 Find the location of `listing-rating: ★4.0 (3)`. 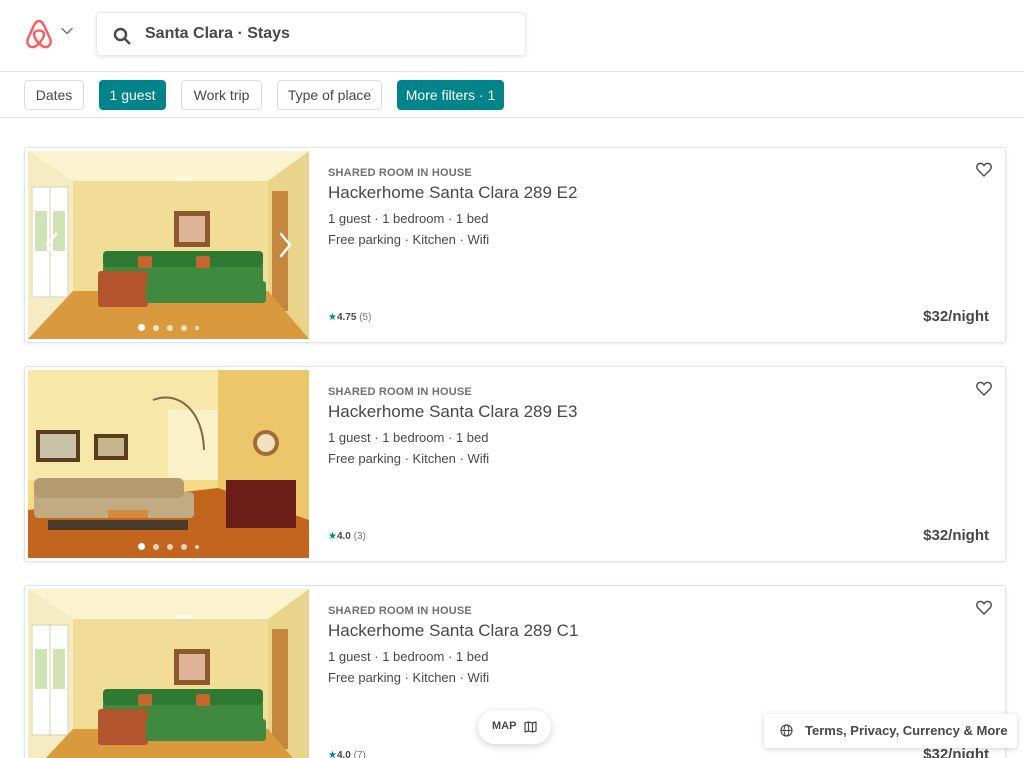

listing-rating: ★4.0 (3) is located at coordinates (347, 536).